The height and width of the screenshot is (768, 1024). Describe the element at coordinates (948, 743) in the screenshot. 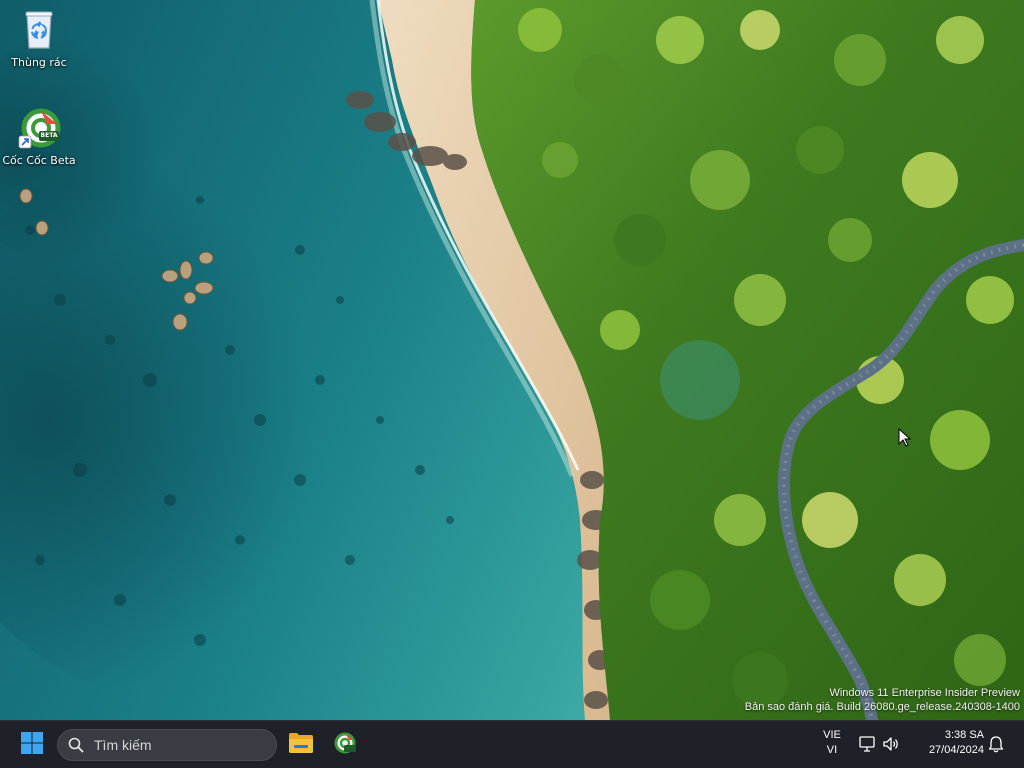

I see `taskbar-clock: 3:38 SA 27/04/2024` at that location.